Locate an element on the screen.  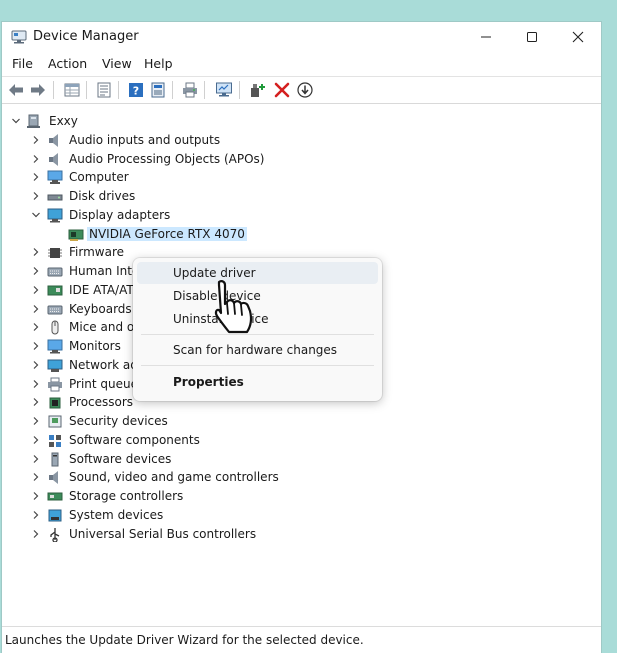
update-list-button is located at coordinates (104, 90).